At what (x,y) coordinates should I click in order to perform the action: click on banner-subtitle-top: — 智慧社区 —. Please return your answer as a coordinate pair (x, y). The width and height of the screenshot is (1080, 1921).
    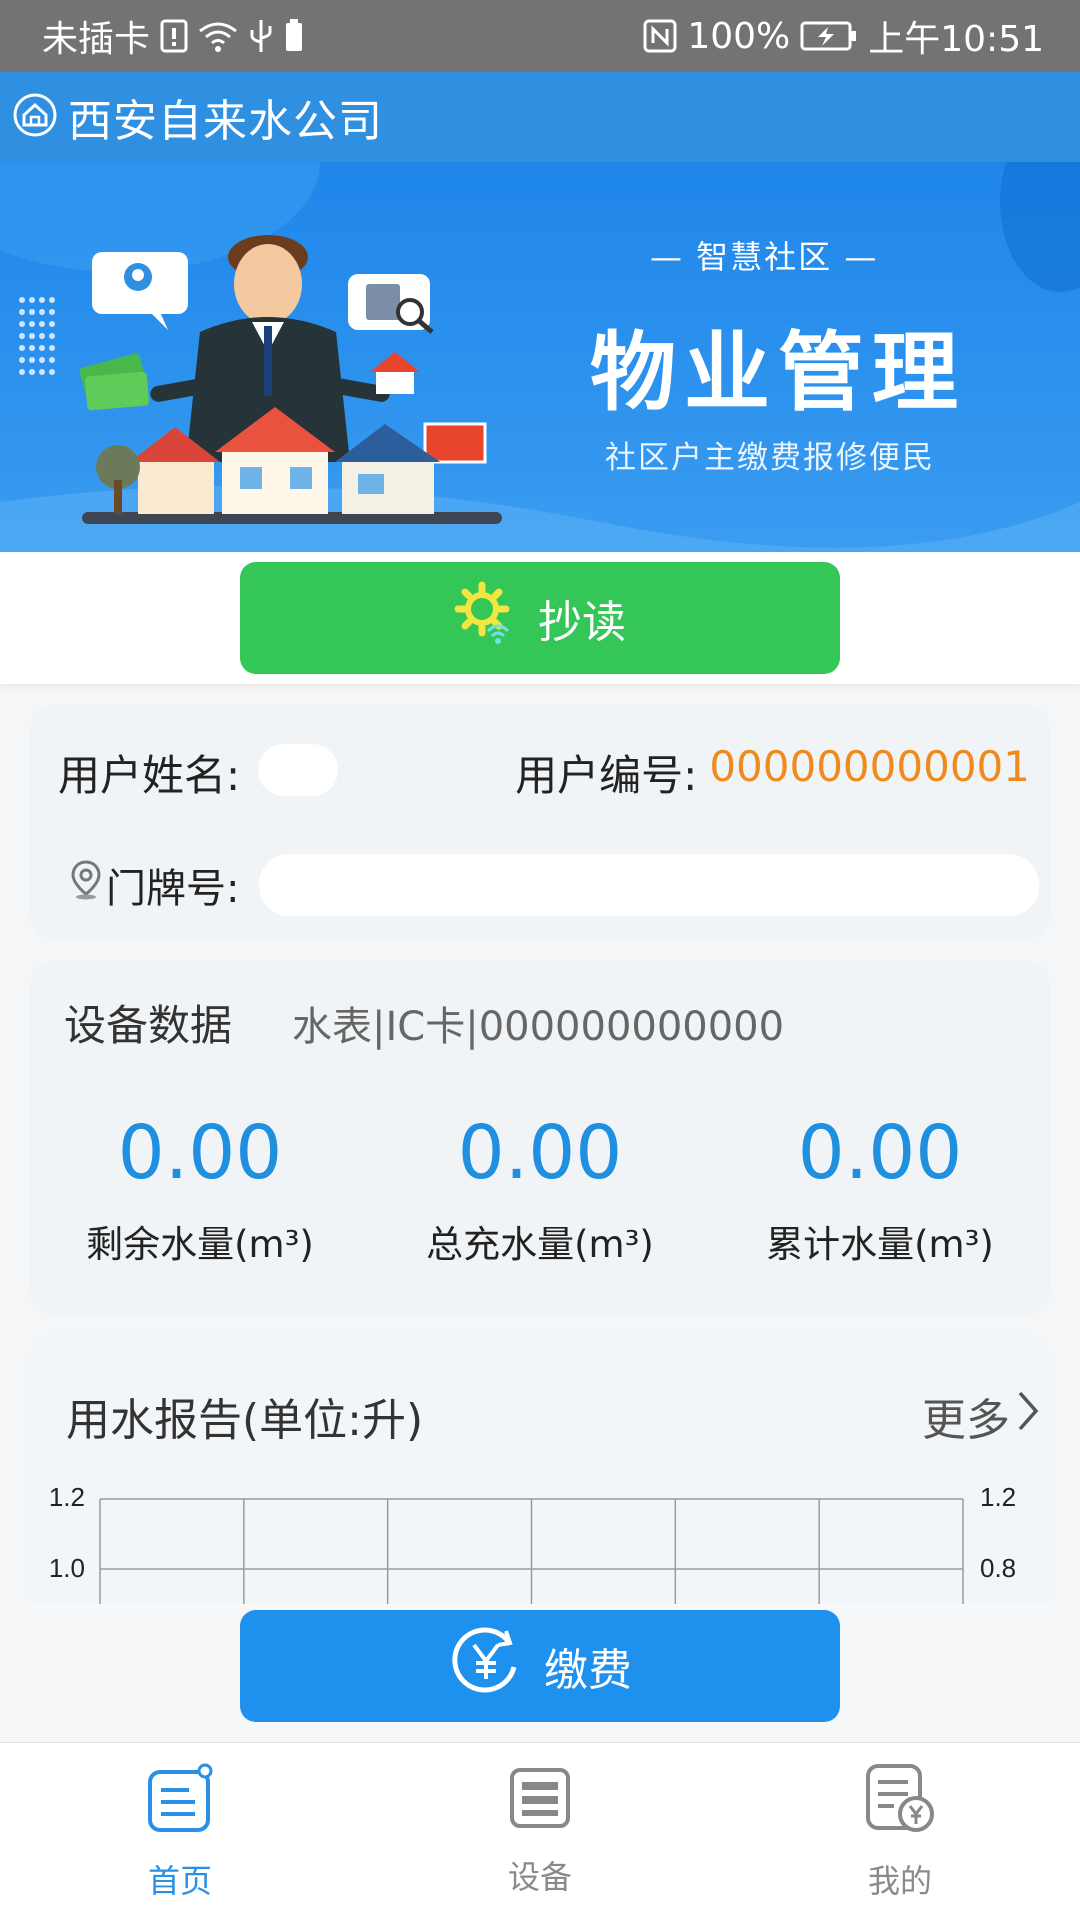
    Looking at the image, I should click on (764, 257).